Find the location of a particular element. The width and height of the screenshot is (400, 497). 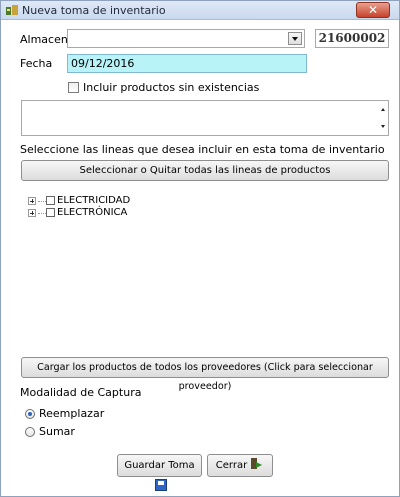

window-title: Nueva toma de inventario is located at coordinates (94, 10).